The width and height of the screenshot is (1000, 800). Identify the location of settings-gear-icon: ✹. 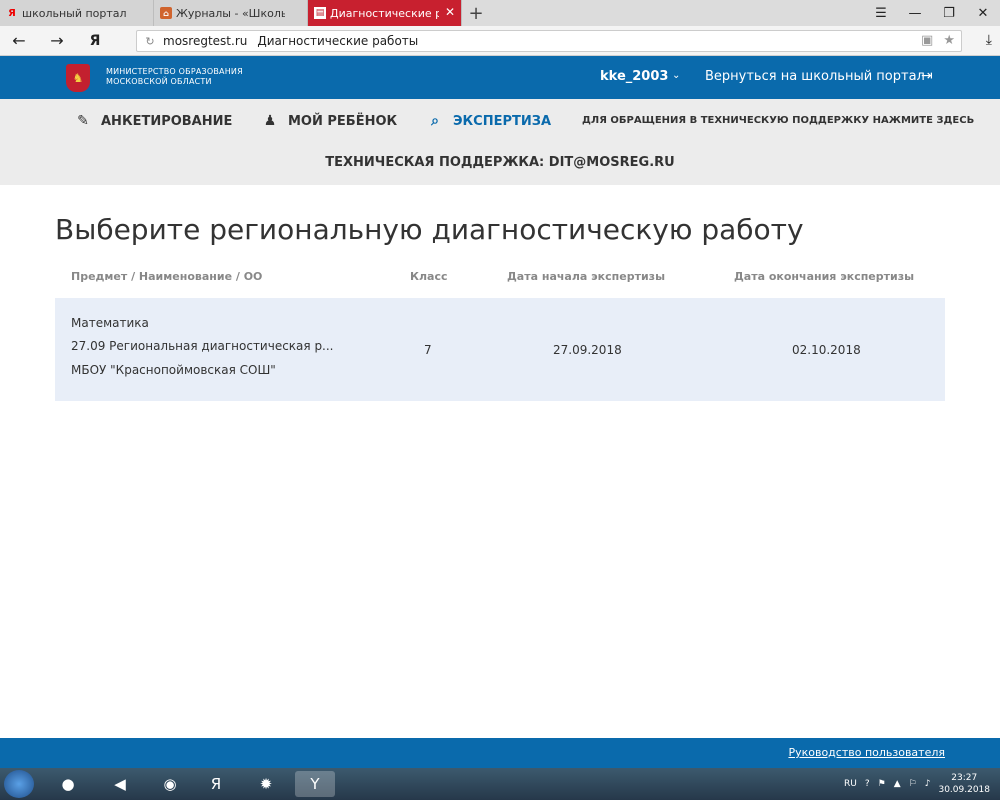
(266, 784).